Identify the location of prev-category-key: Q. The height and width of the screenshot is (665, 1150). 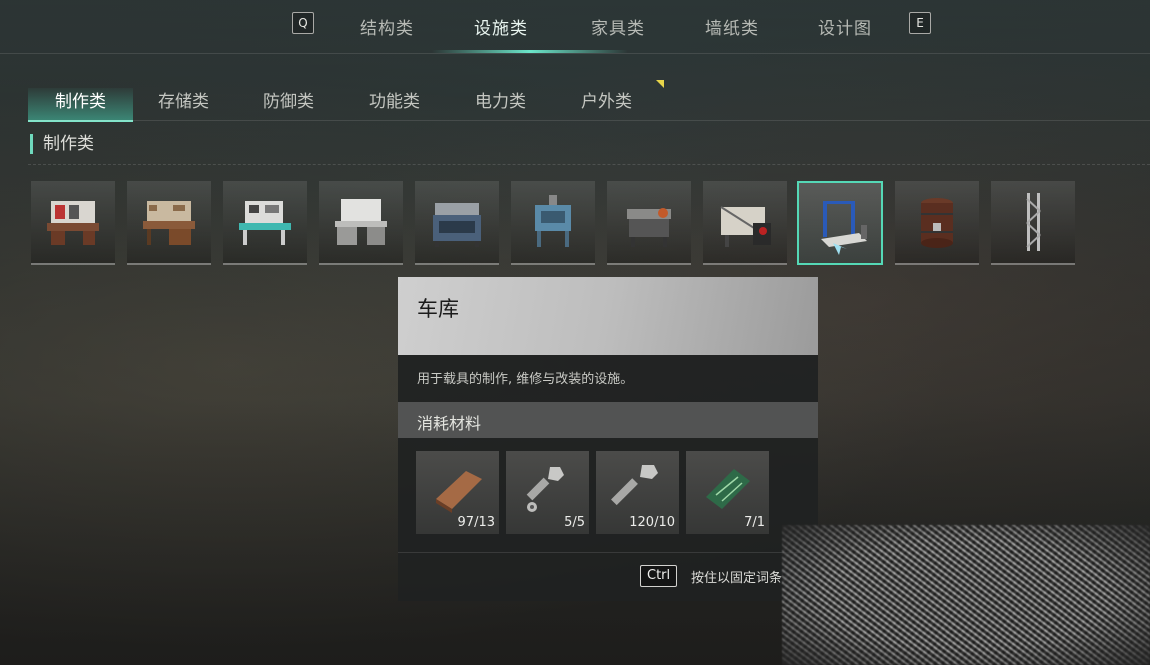
(303, 23).